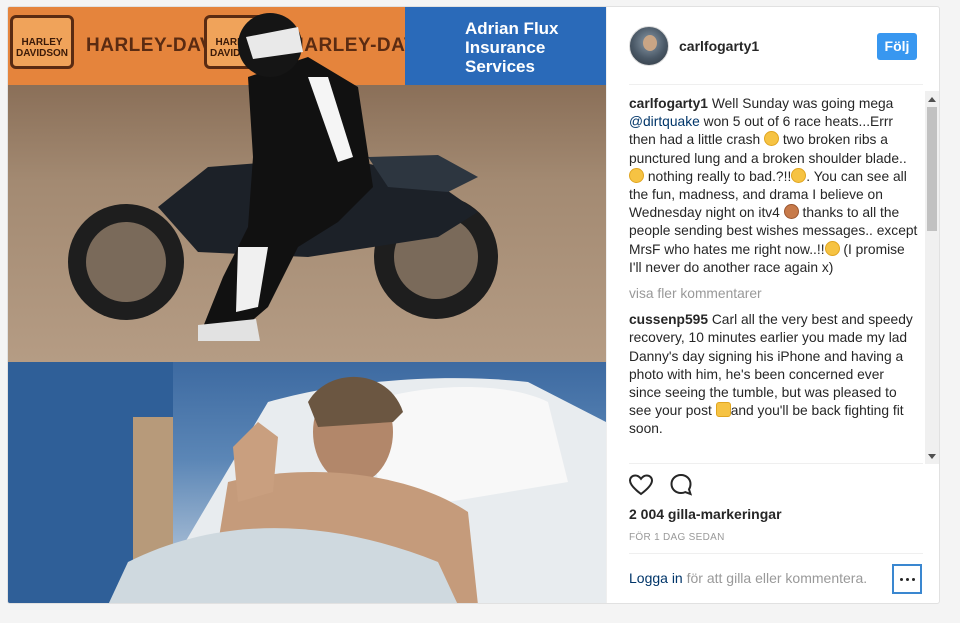 This screenshot has width=960, height=623. Describe the element at coordinates (799, 175) in the screenshot. I see `grin-emoji-icon` at that location.